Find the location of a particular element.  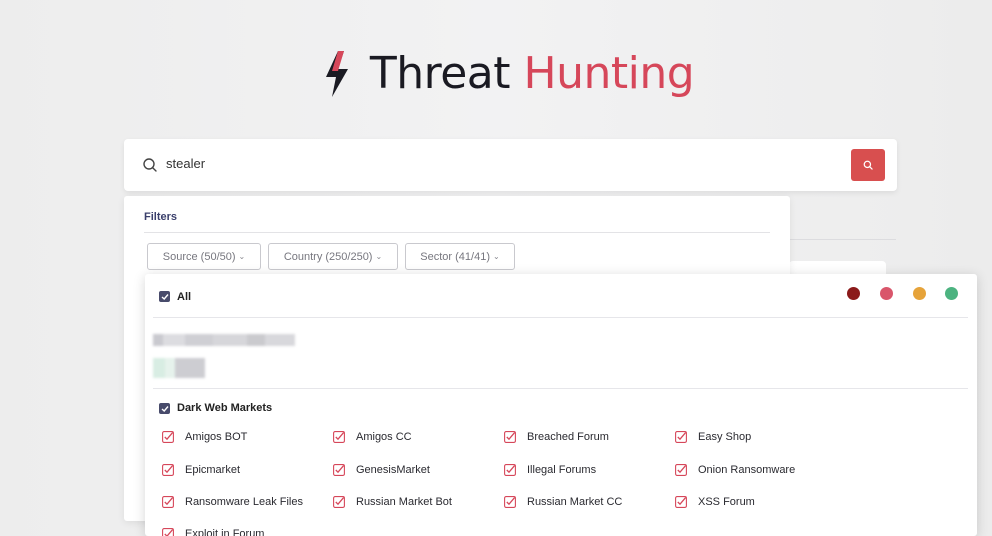

all-label: All is located at coordinates (184, 297).